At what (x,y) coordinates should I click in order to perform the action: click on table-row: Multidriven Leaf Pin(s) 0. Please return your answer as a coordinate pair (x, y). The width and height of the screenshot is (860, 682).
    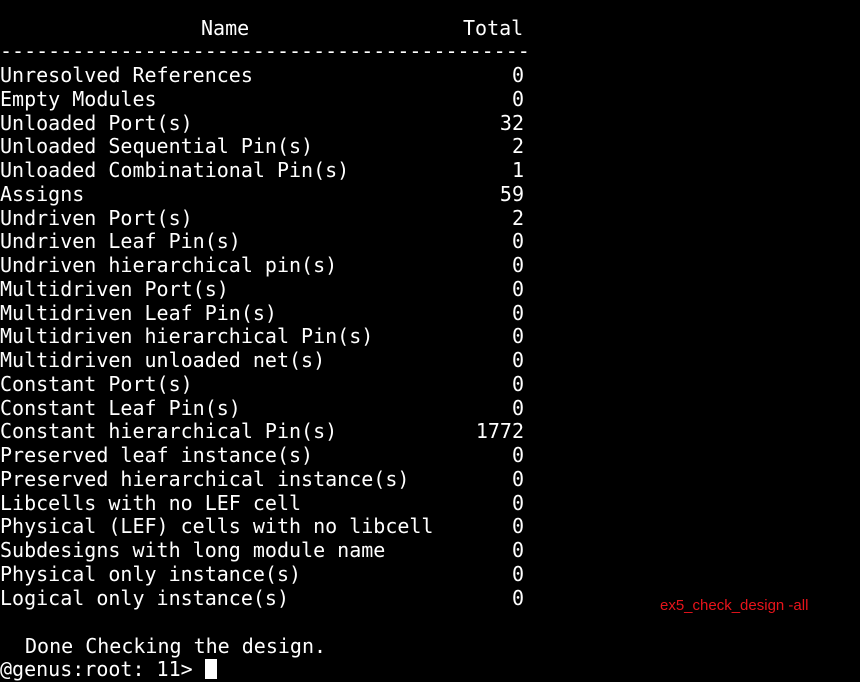
    Looking at the image, I should click on (270, 313).